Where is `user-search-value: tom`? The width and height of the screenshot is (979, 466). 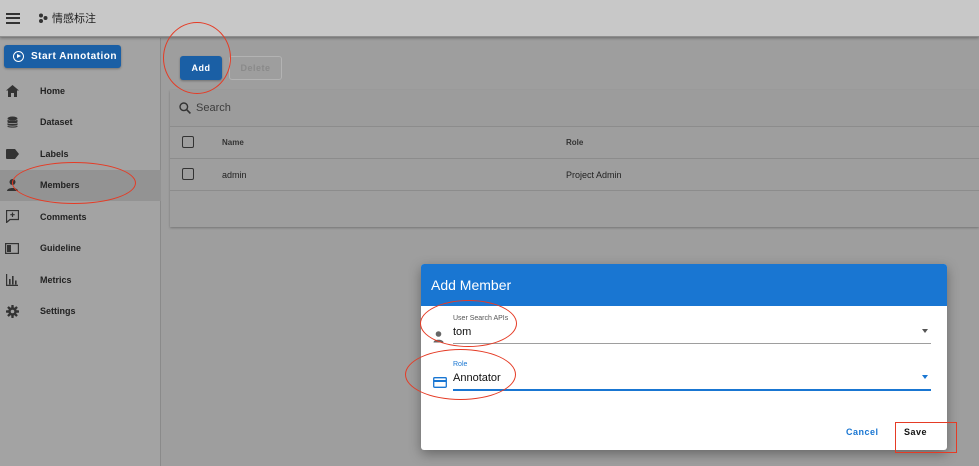
user-search-value: tom is located at coordinates (462, 332).